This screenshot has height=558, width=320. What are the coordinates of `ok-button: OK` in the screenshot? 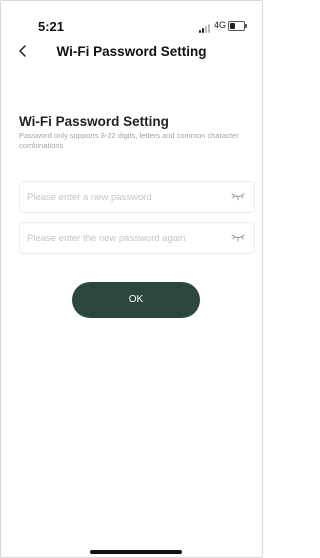 It's located at (136, 300).